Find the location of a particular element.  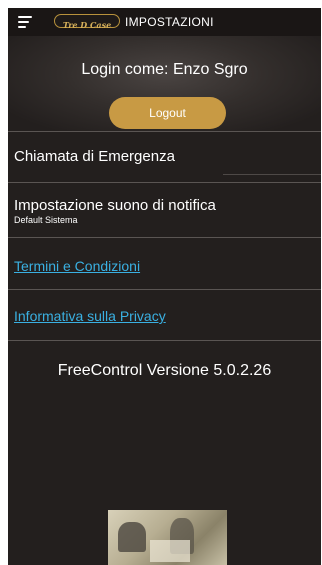

promo-image is located at coordinates (167, 537).